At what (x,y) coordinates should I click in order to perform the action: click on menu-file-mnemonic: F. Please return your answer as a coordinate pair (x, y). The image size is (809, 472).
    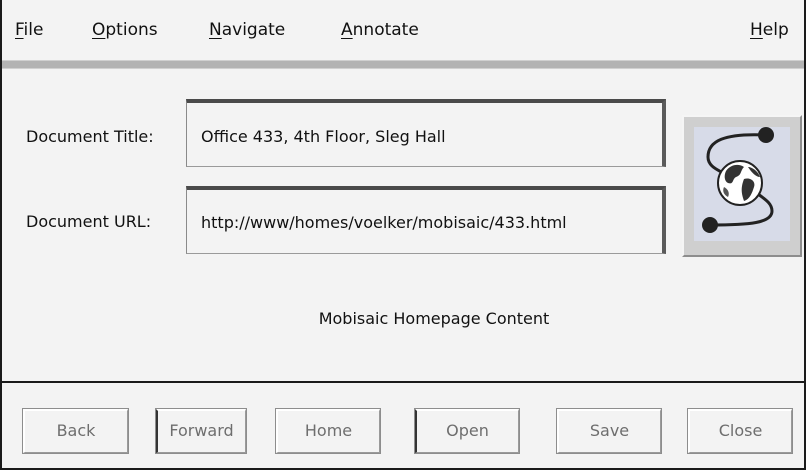
    Looking at the image, I should click on (19, 30).